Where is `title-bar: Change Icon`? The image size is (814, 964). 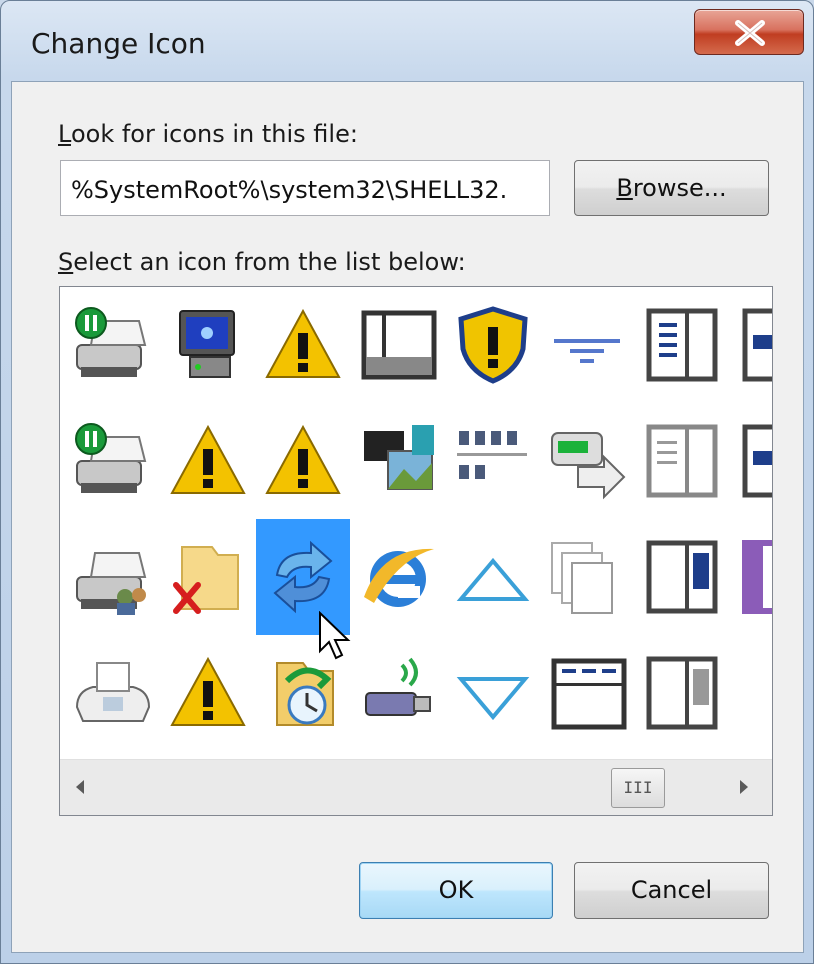
title-bar: Change Icon is located at coordinates (407, 41).